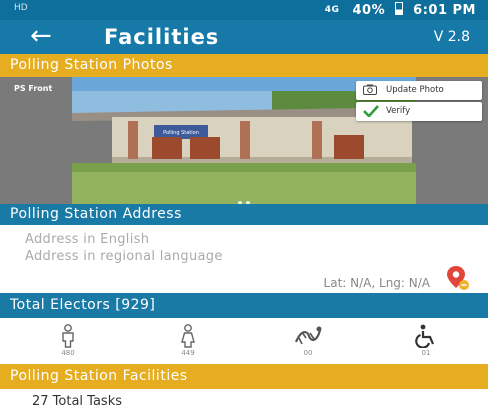 This screenshot has width=488, height=409. I want to click on update-photo-button: Update Photo, so click(419, 90).